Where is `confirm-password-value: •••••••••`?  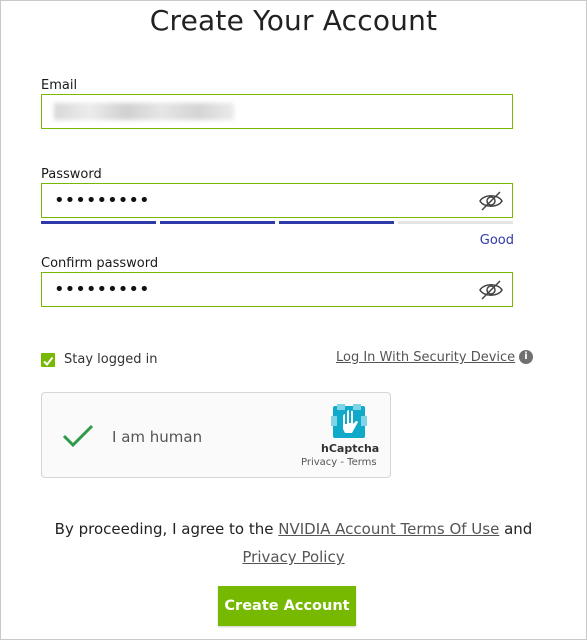
confirm-password-value: ••••••••• is located at coordinates (102, 289).